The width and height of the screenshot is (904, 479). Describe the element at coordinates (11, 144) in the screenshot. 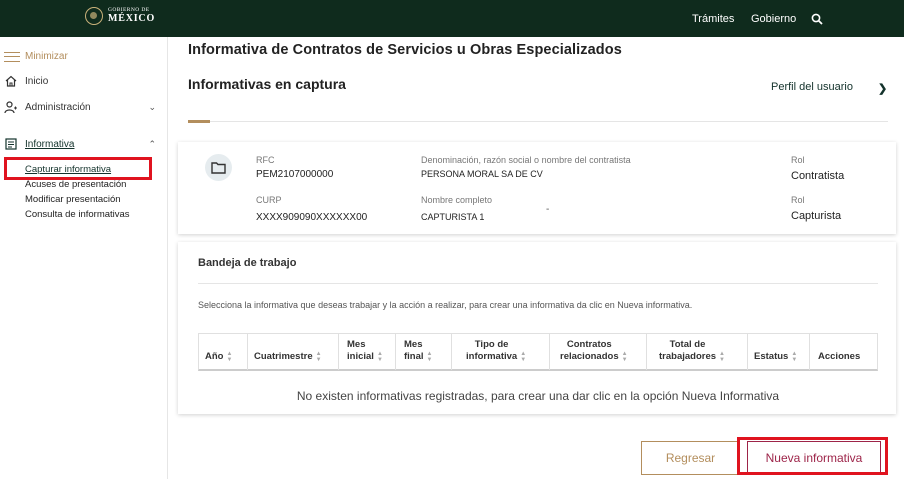

I see `document-icon` at that location.